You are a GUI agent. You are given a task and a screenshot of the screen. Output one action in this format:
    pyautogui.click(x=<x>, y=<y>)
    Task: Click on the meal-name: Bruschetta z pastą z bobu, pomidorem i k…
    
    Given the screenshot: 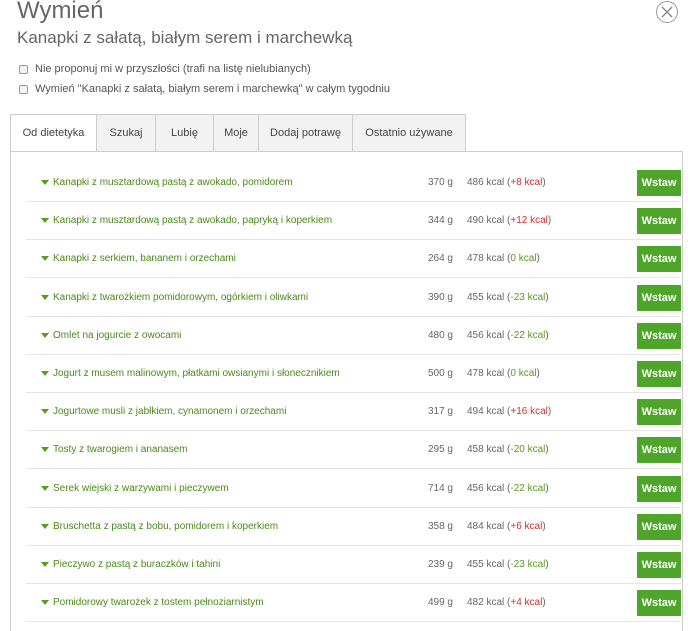 What is the action you would take?
    pyautogui.click(x=166, y=526)
    